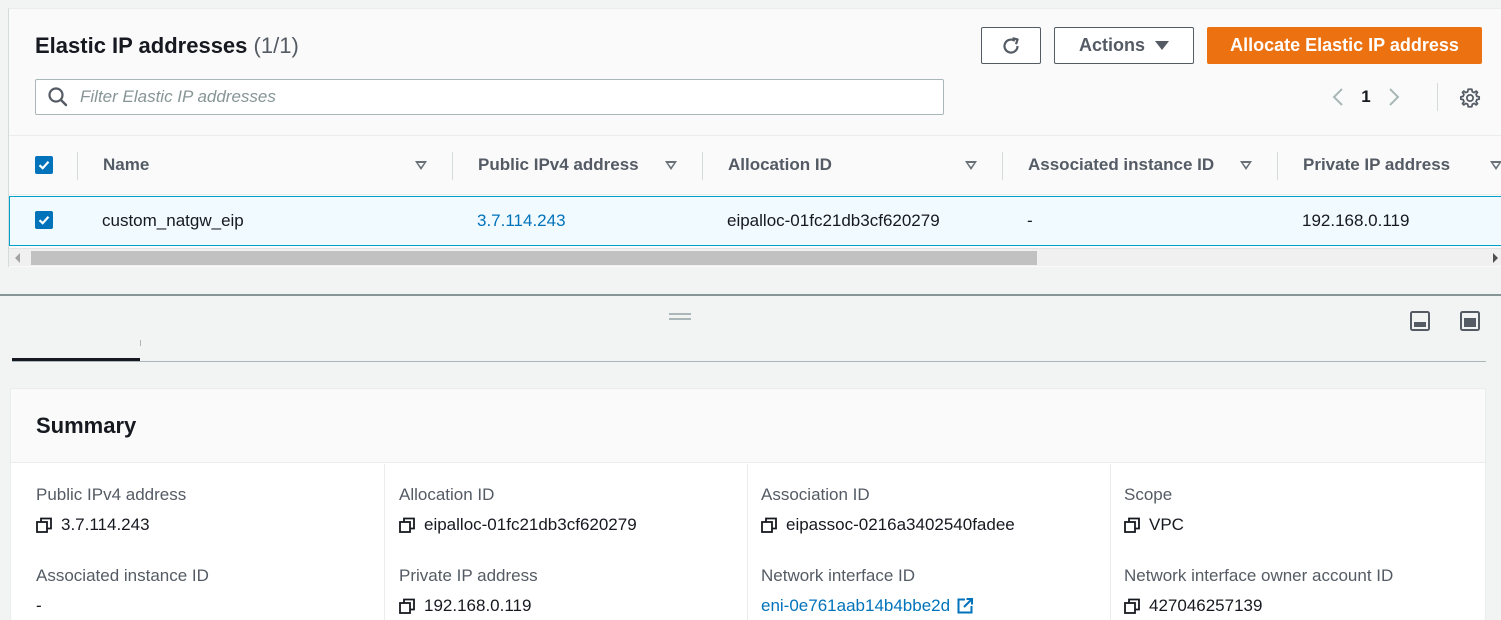  What do you see at coordinates (750, 295) in the screenshot?
I see `split-panel-divider` at bounding box center [750, 295].